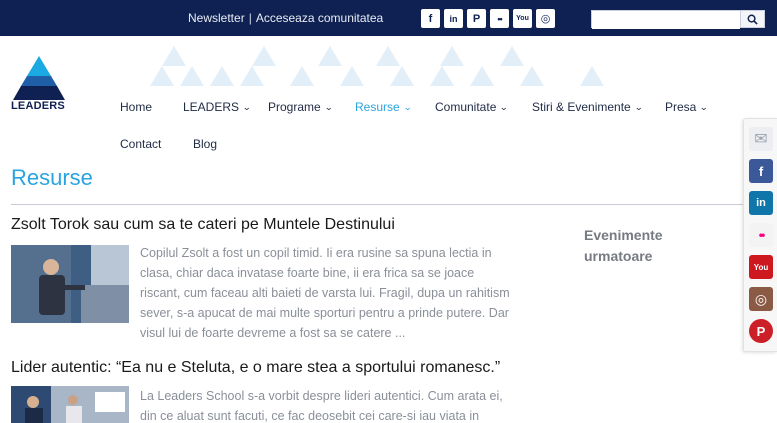 Image resolution: width=777 pixels, height=423 pixels. Describe the element at coordinates (319, 18) in the screenshot. I see `community-link: Acceseaza comunitatea` at that location.